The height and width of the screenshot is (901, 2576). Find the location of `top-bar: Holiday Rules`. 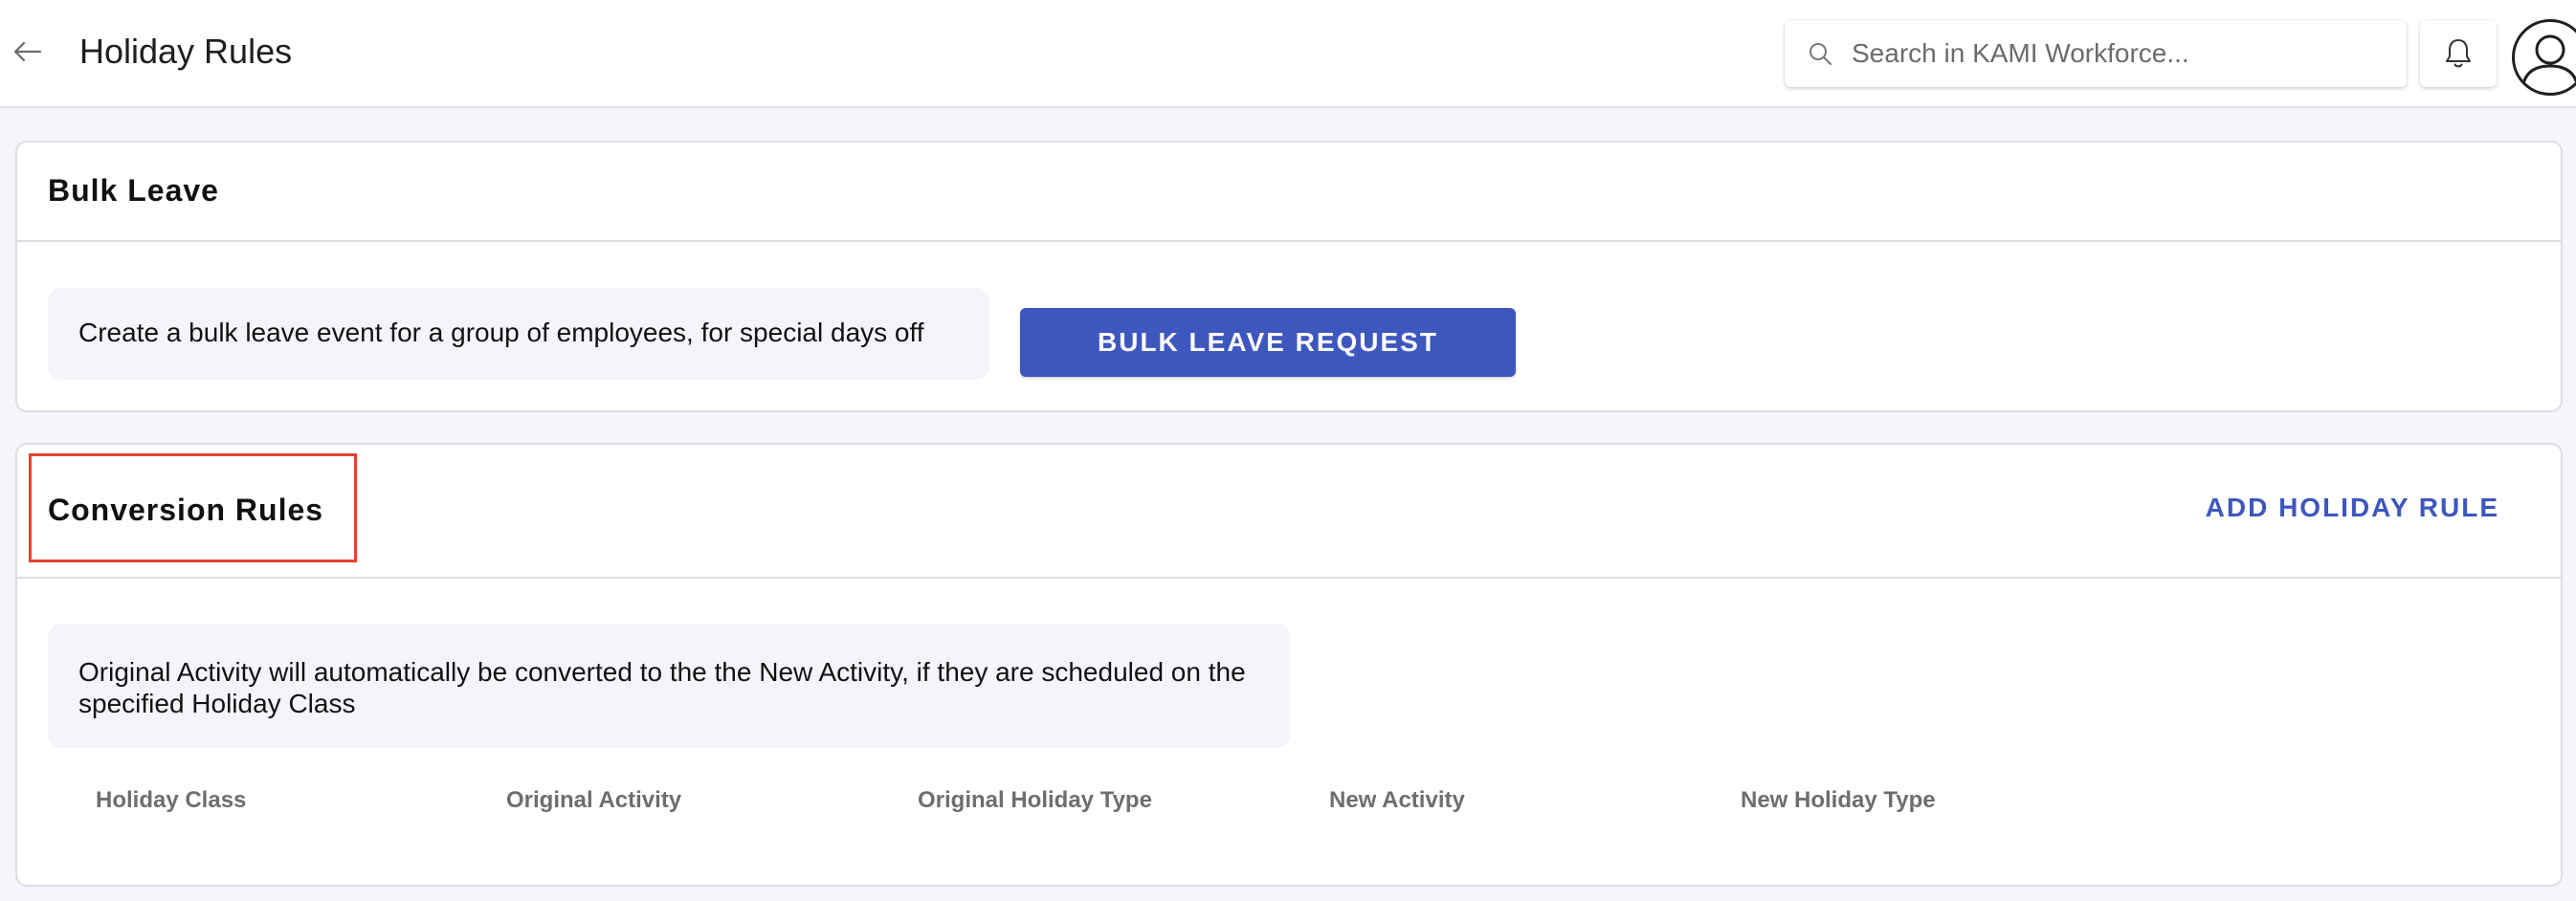

top-bar: Holiday Rules is located at coordinates (1288, 54).